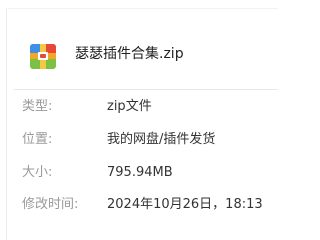 The height and width of the screenshot is (240, 320). What do you see at coordinates (37, 106) in the screenshot?
I see `detail-label-type: 类型:` at bounding box center [37, 106].